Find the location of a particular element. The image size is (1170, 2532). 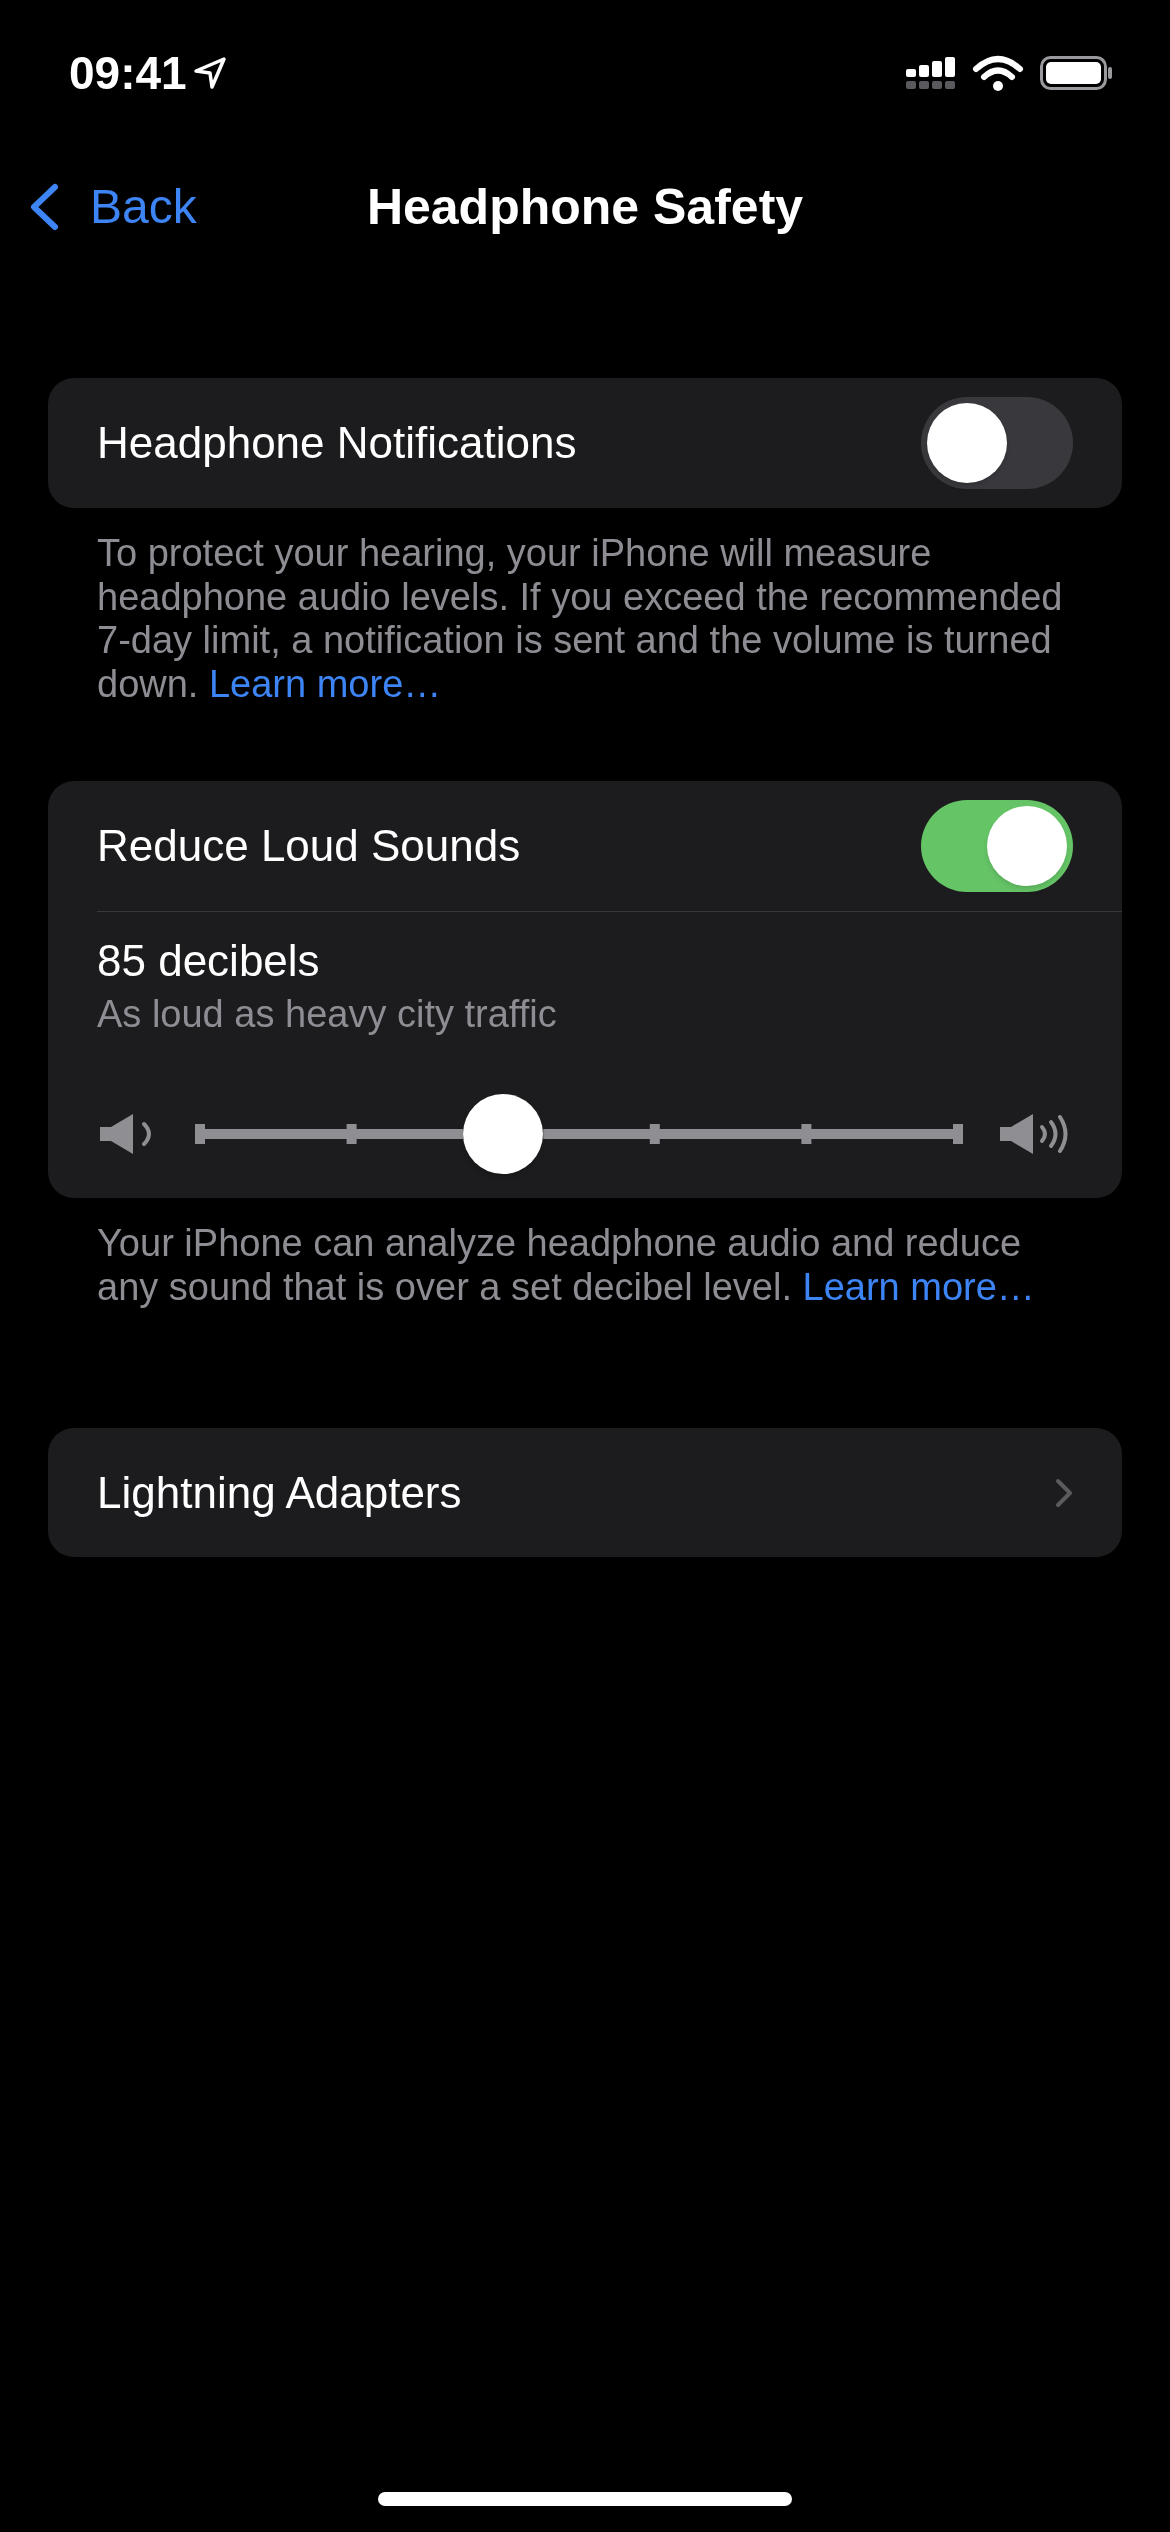

back-button: Back is located at coordinates (98, 207).